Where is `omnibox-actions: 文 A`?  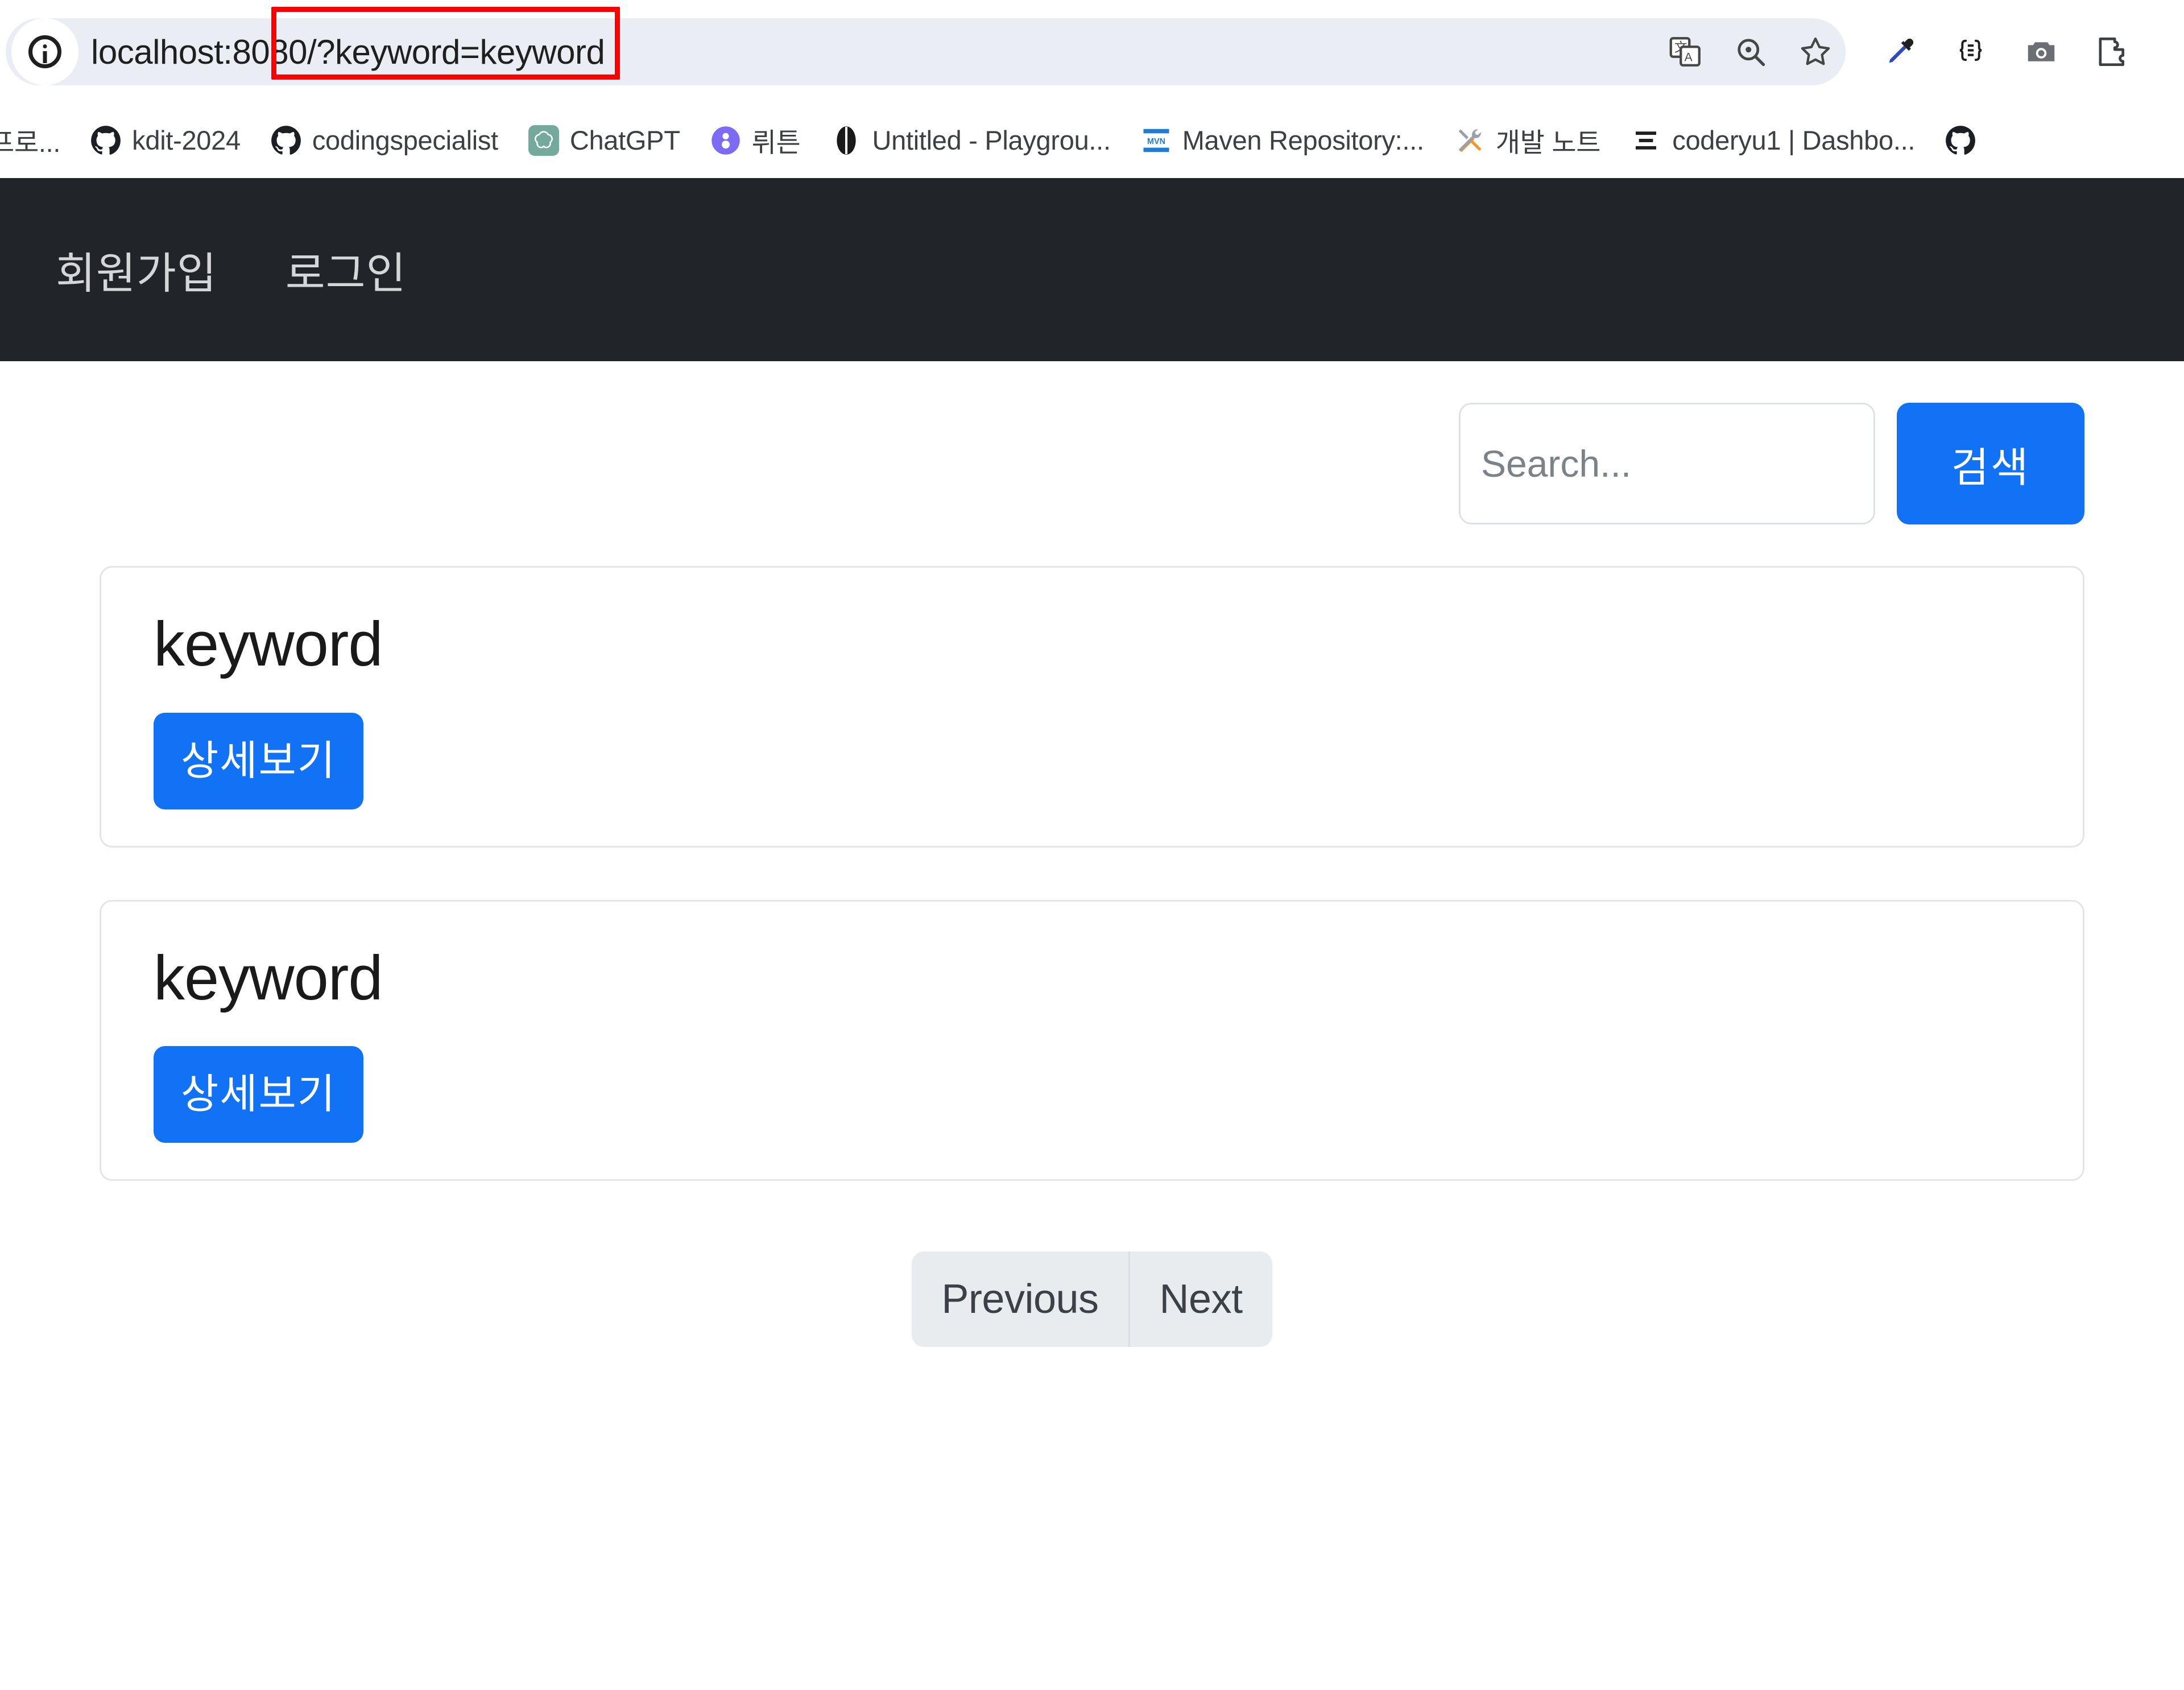
omnibox-actions: 文 A is located at coordinates (1750, 51).